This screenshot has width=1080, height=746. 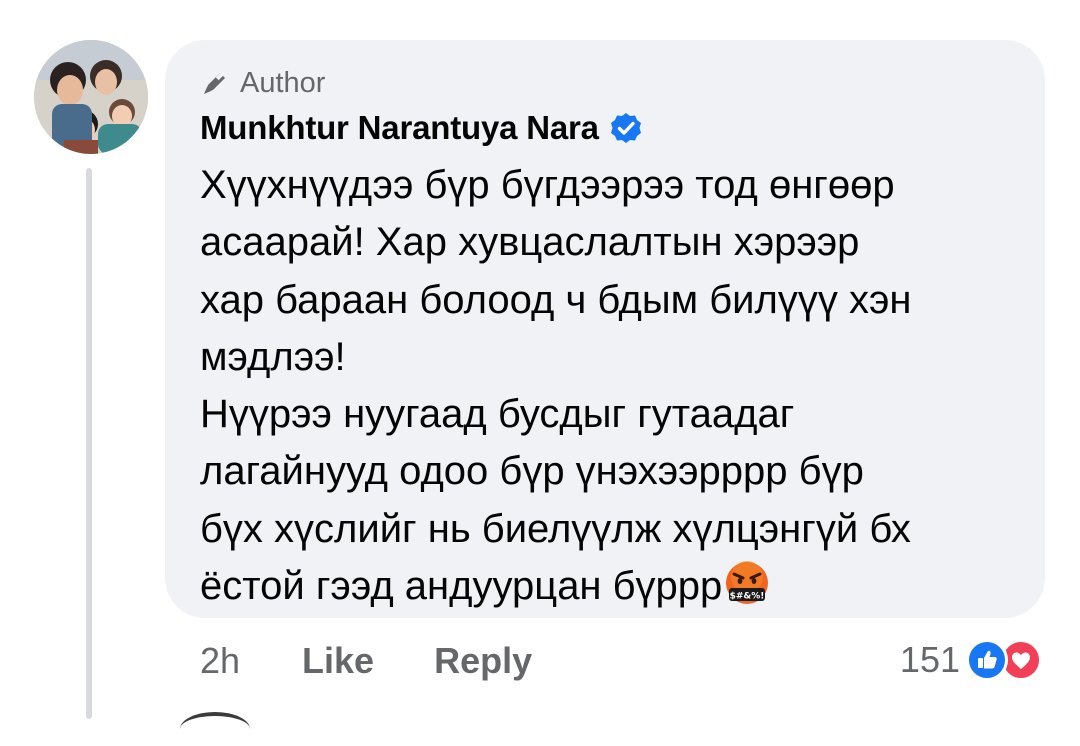 I want to click on avatar, so click(x=91, y=97).